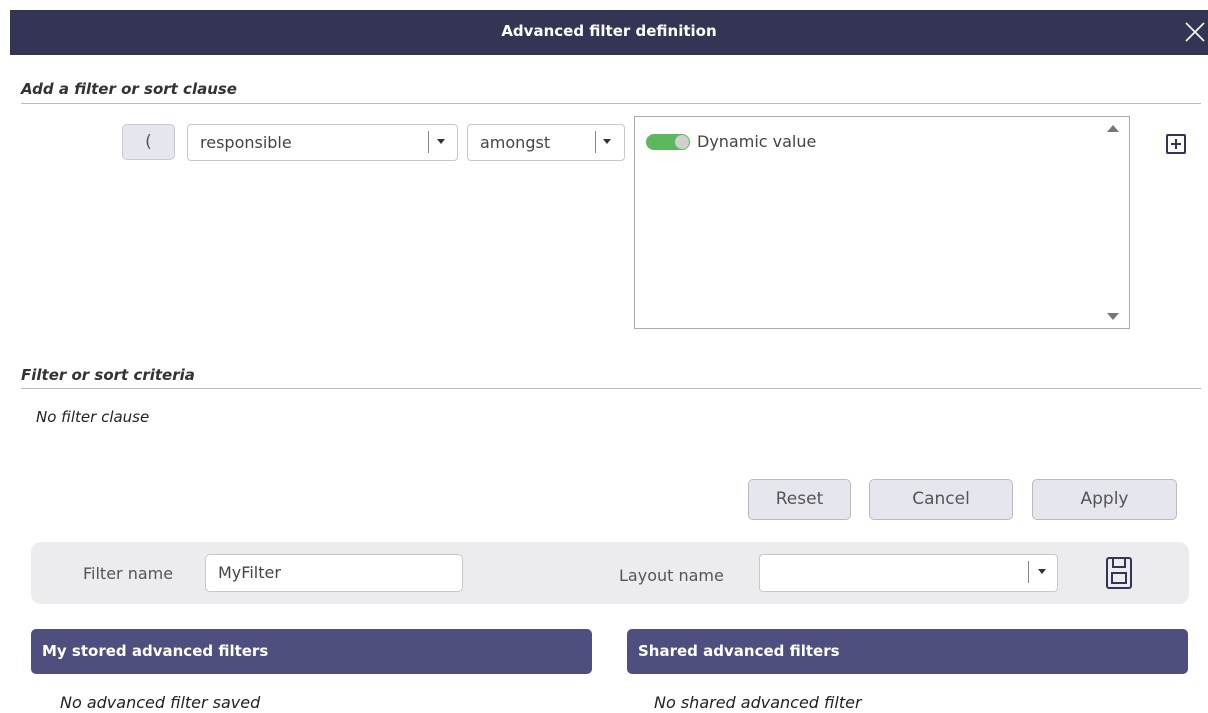  What do you see at coordinates (668, 142) in the screenshot?
I see `dynamic-value-toggle` at bounding box center [668, 142].